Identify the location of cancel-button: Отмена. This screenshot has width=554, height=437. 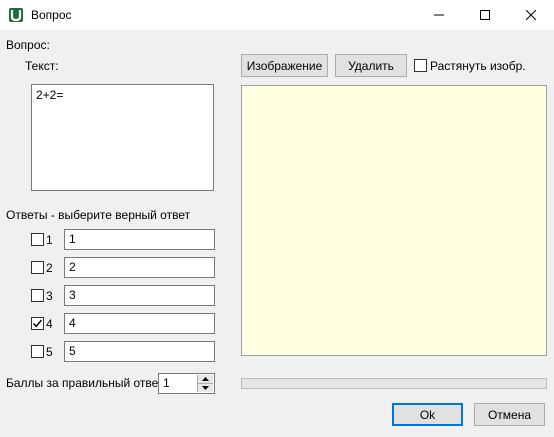
(509, 414).